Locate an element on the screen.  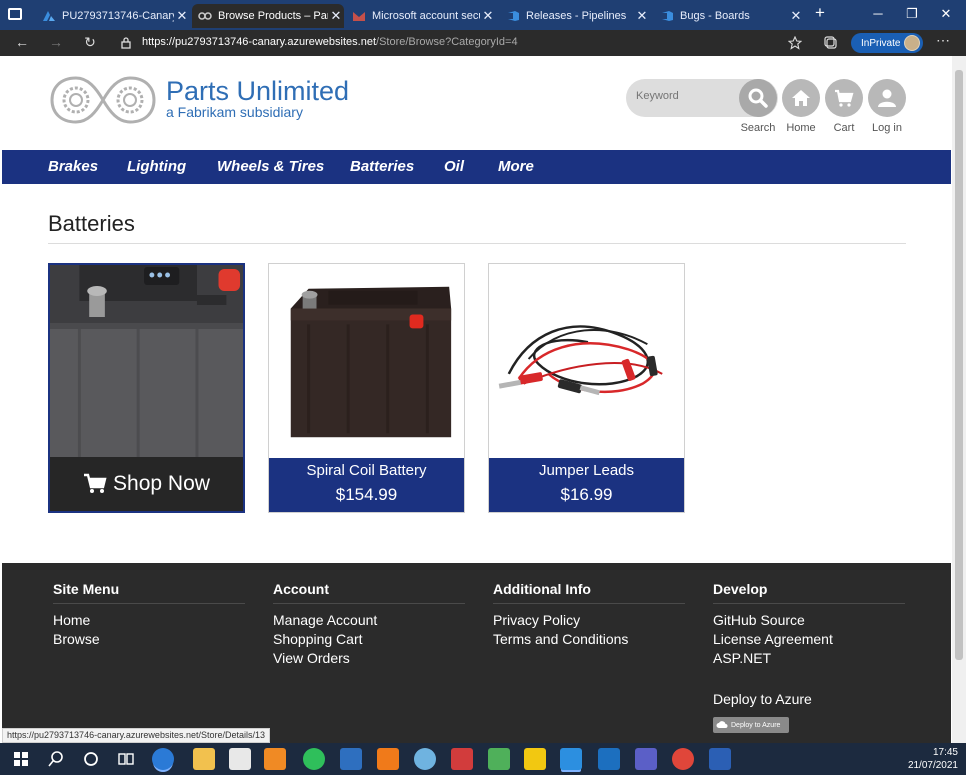
tab-bugs-boards: Bugs - Boards ✕ is located at coordinates (729, 16).